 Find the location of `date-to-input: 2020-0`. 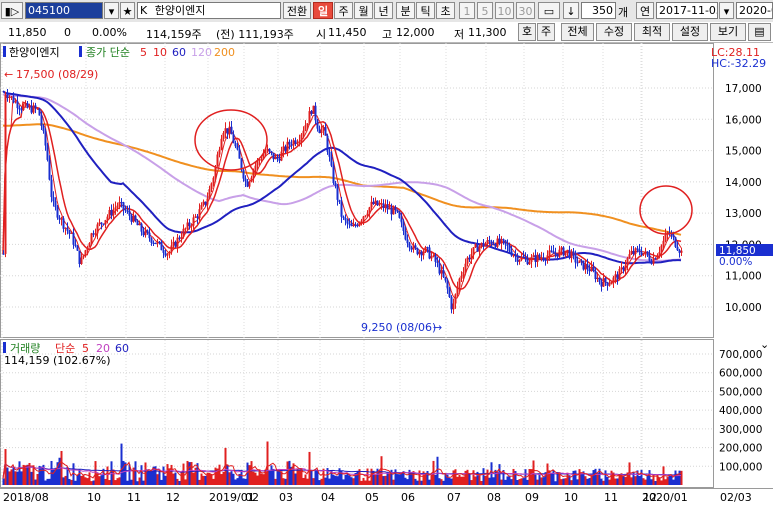

date-to-input: 2020-0 is located at coordinates (754, 10).